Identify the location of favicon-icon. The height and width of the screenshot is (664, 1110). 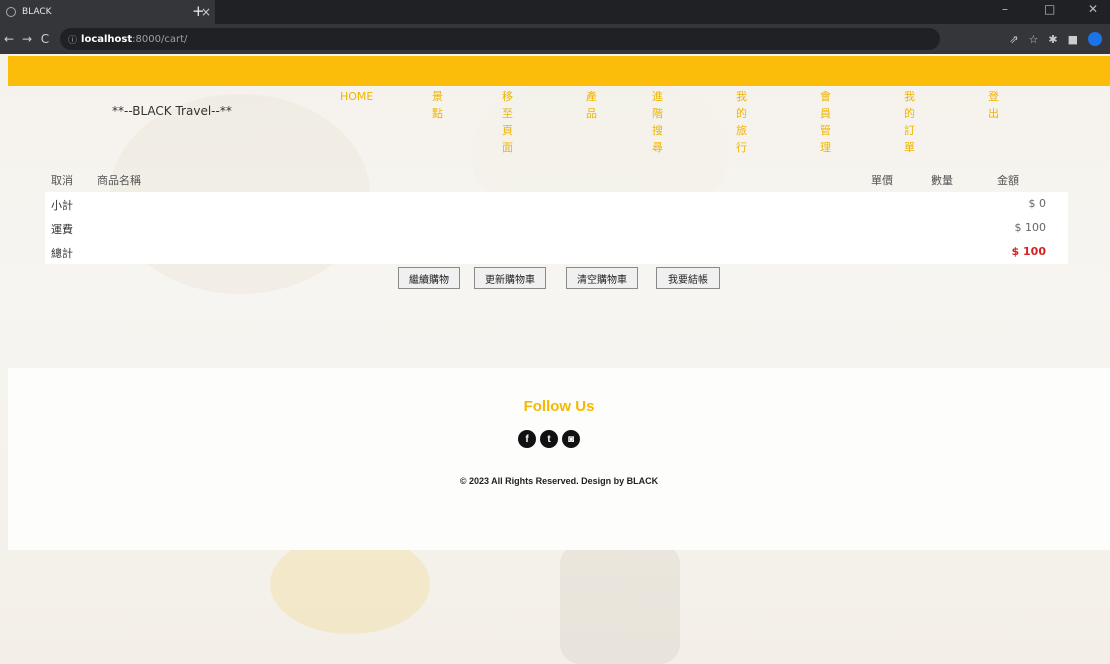
(11, 12).